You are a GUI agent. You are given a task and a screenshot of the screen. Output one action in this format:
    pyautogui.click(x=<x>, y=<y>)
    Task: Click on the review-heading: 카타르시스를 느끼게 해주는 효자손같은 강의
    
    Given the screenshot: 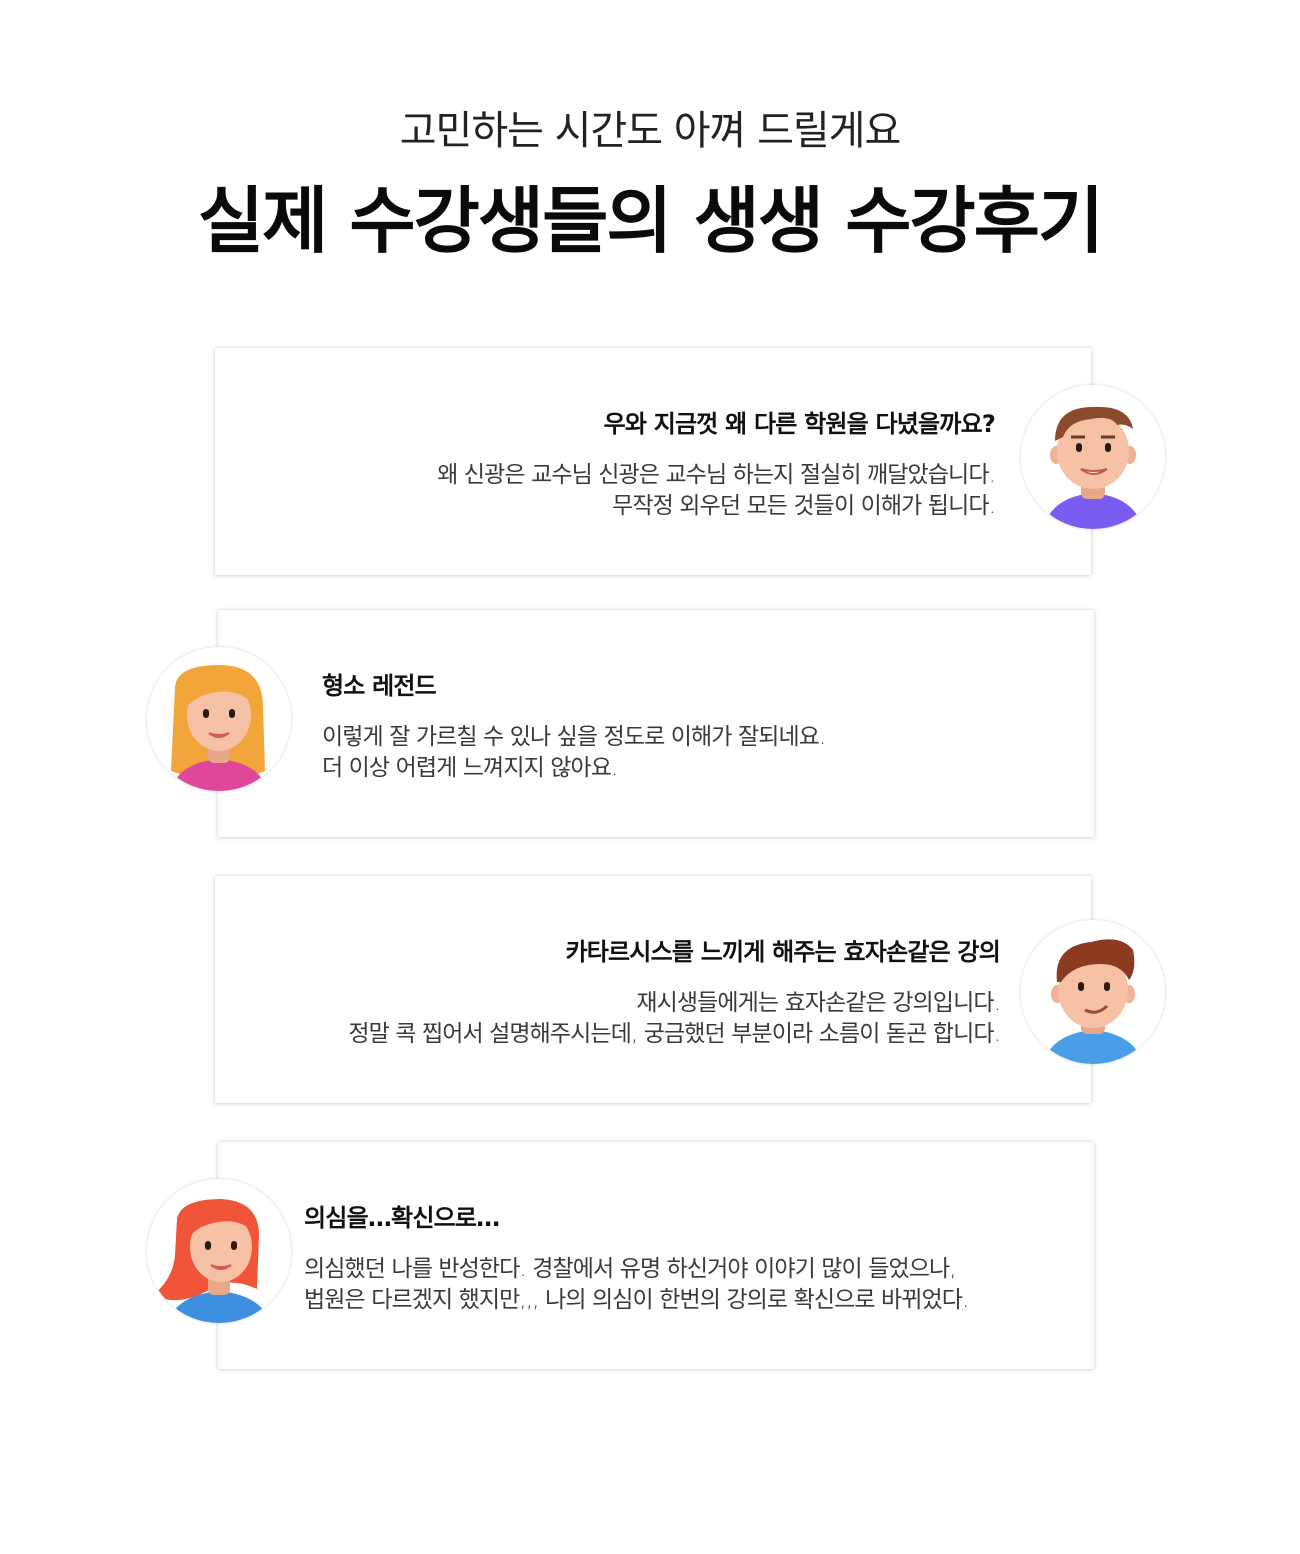 What is the action you would take?
    pyautogui.click(x=782, y=952)
    